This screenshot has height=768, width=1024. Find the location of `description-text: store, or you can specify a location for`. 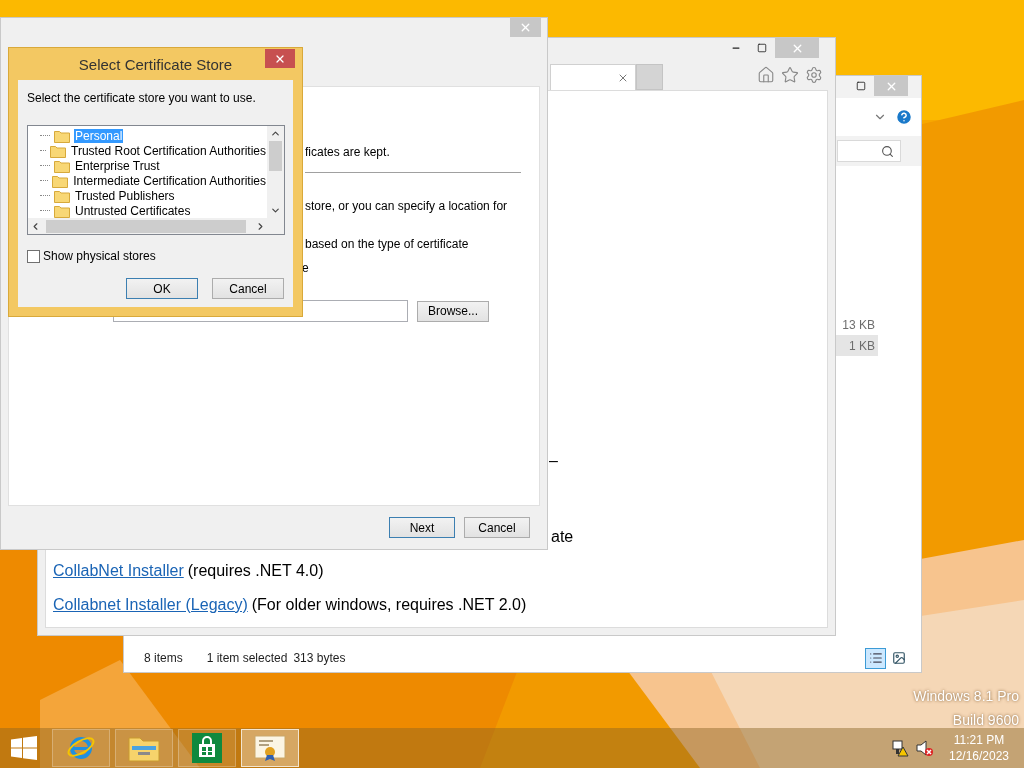

description-text: store, or you can specify a location for is located at coordinates (406, 205).